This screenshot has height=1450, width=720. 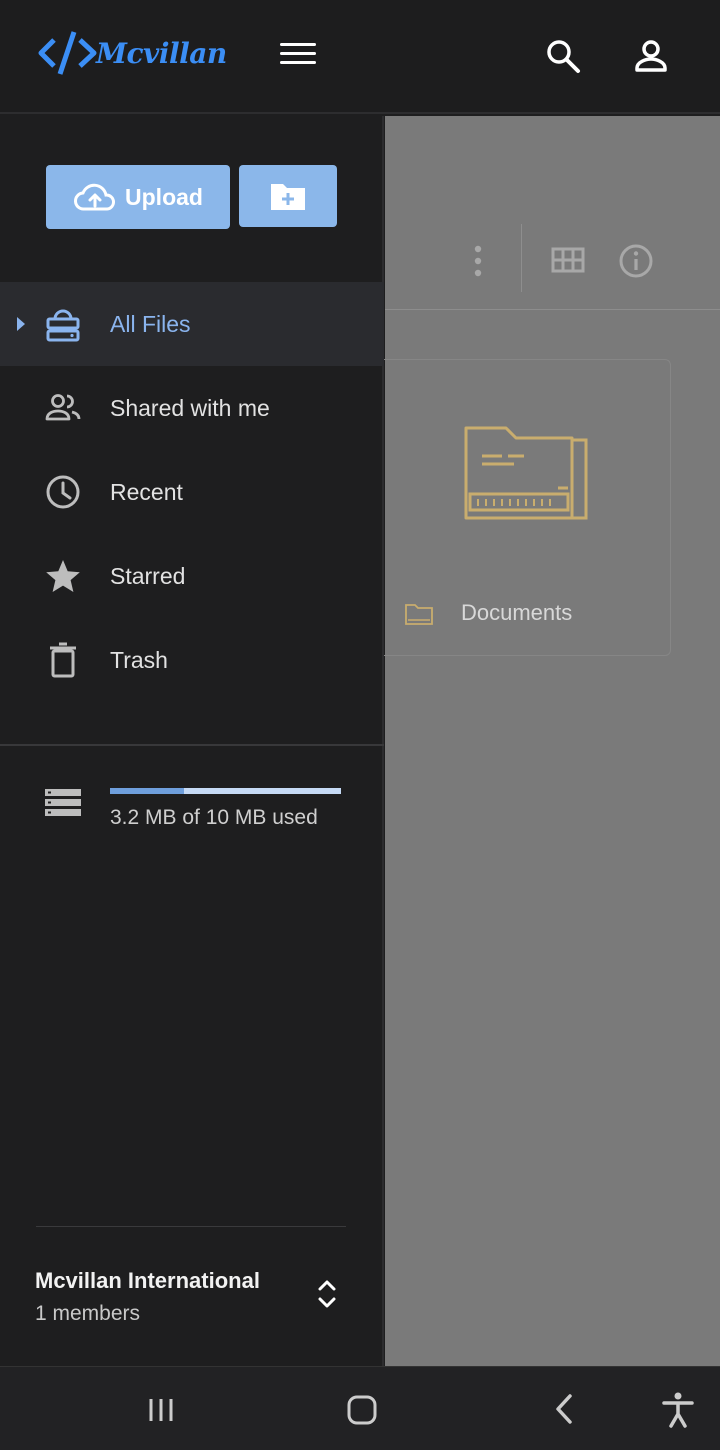 I want to click on drive-icon, so click(x=63, y=325).